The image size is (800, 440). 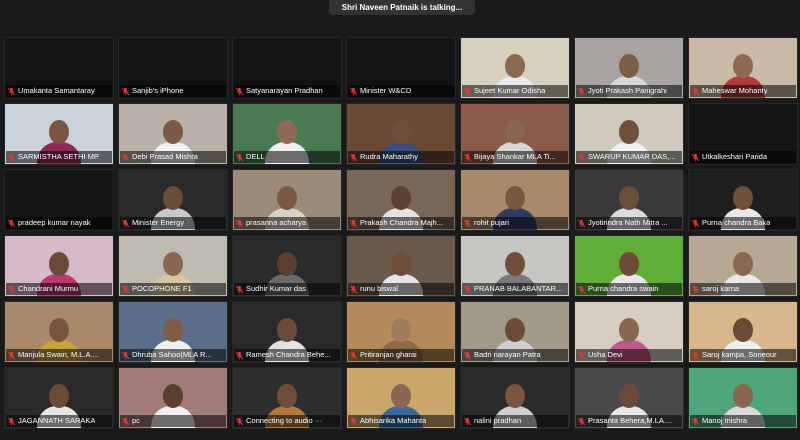 I want to click on participant-tile: Utkalkeshari Parida, so click(x=743, y=134).